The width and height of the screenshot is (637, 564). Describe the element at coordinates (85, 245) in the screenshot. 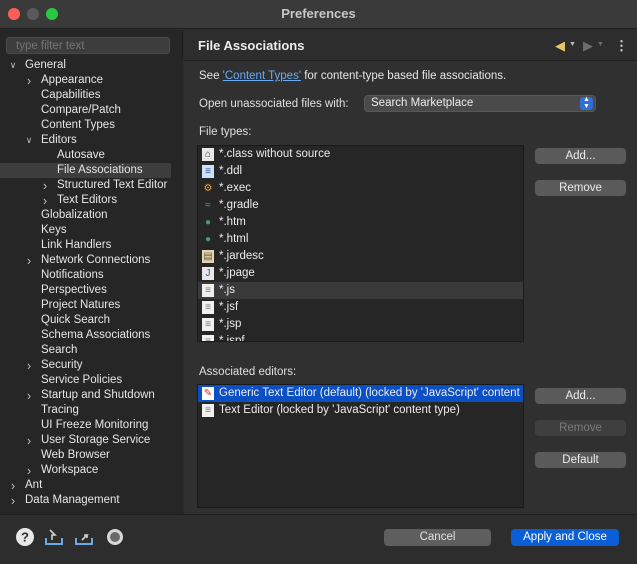

I see `tree-item-link-handlers: Link Handlers` at that location.